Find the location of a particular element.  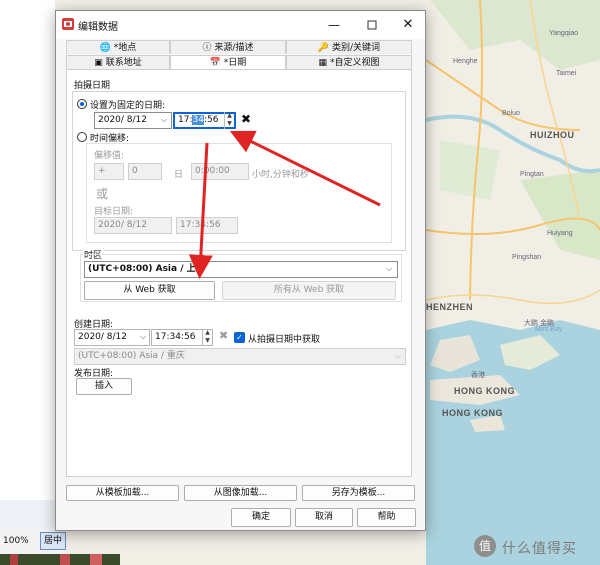

minimize-icon: — is located at coordinates (334, 25).